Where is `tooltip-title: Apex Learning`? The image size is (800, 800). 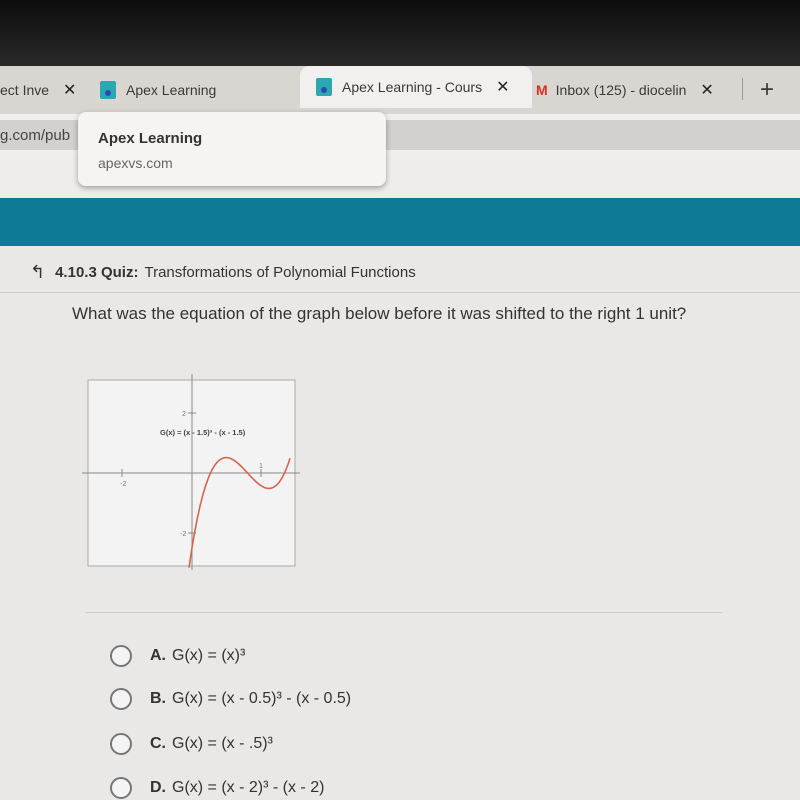 tooltip-title: Apex Learning is located at coordinates (150, 138).